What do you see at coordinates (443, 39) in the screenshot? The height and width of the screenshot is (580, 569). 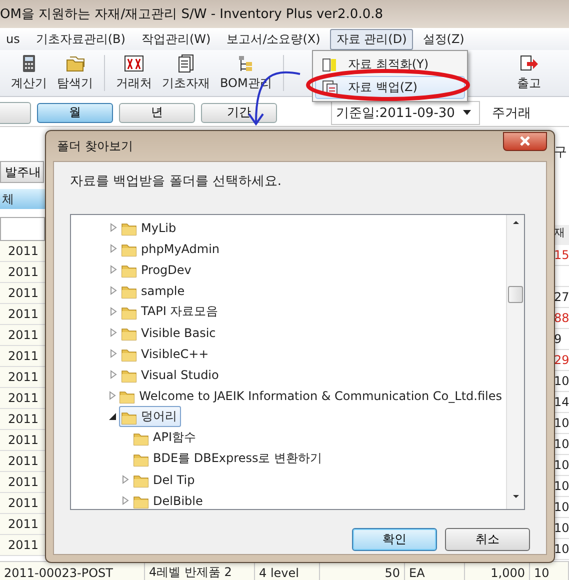 I see `menu-item: 설정(Z)` at bounding box center [443, 39].